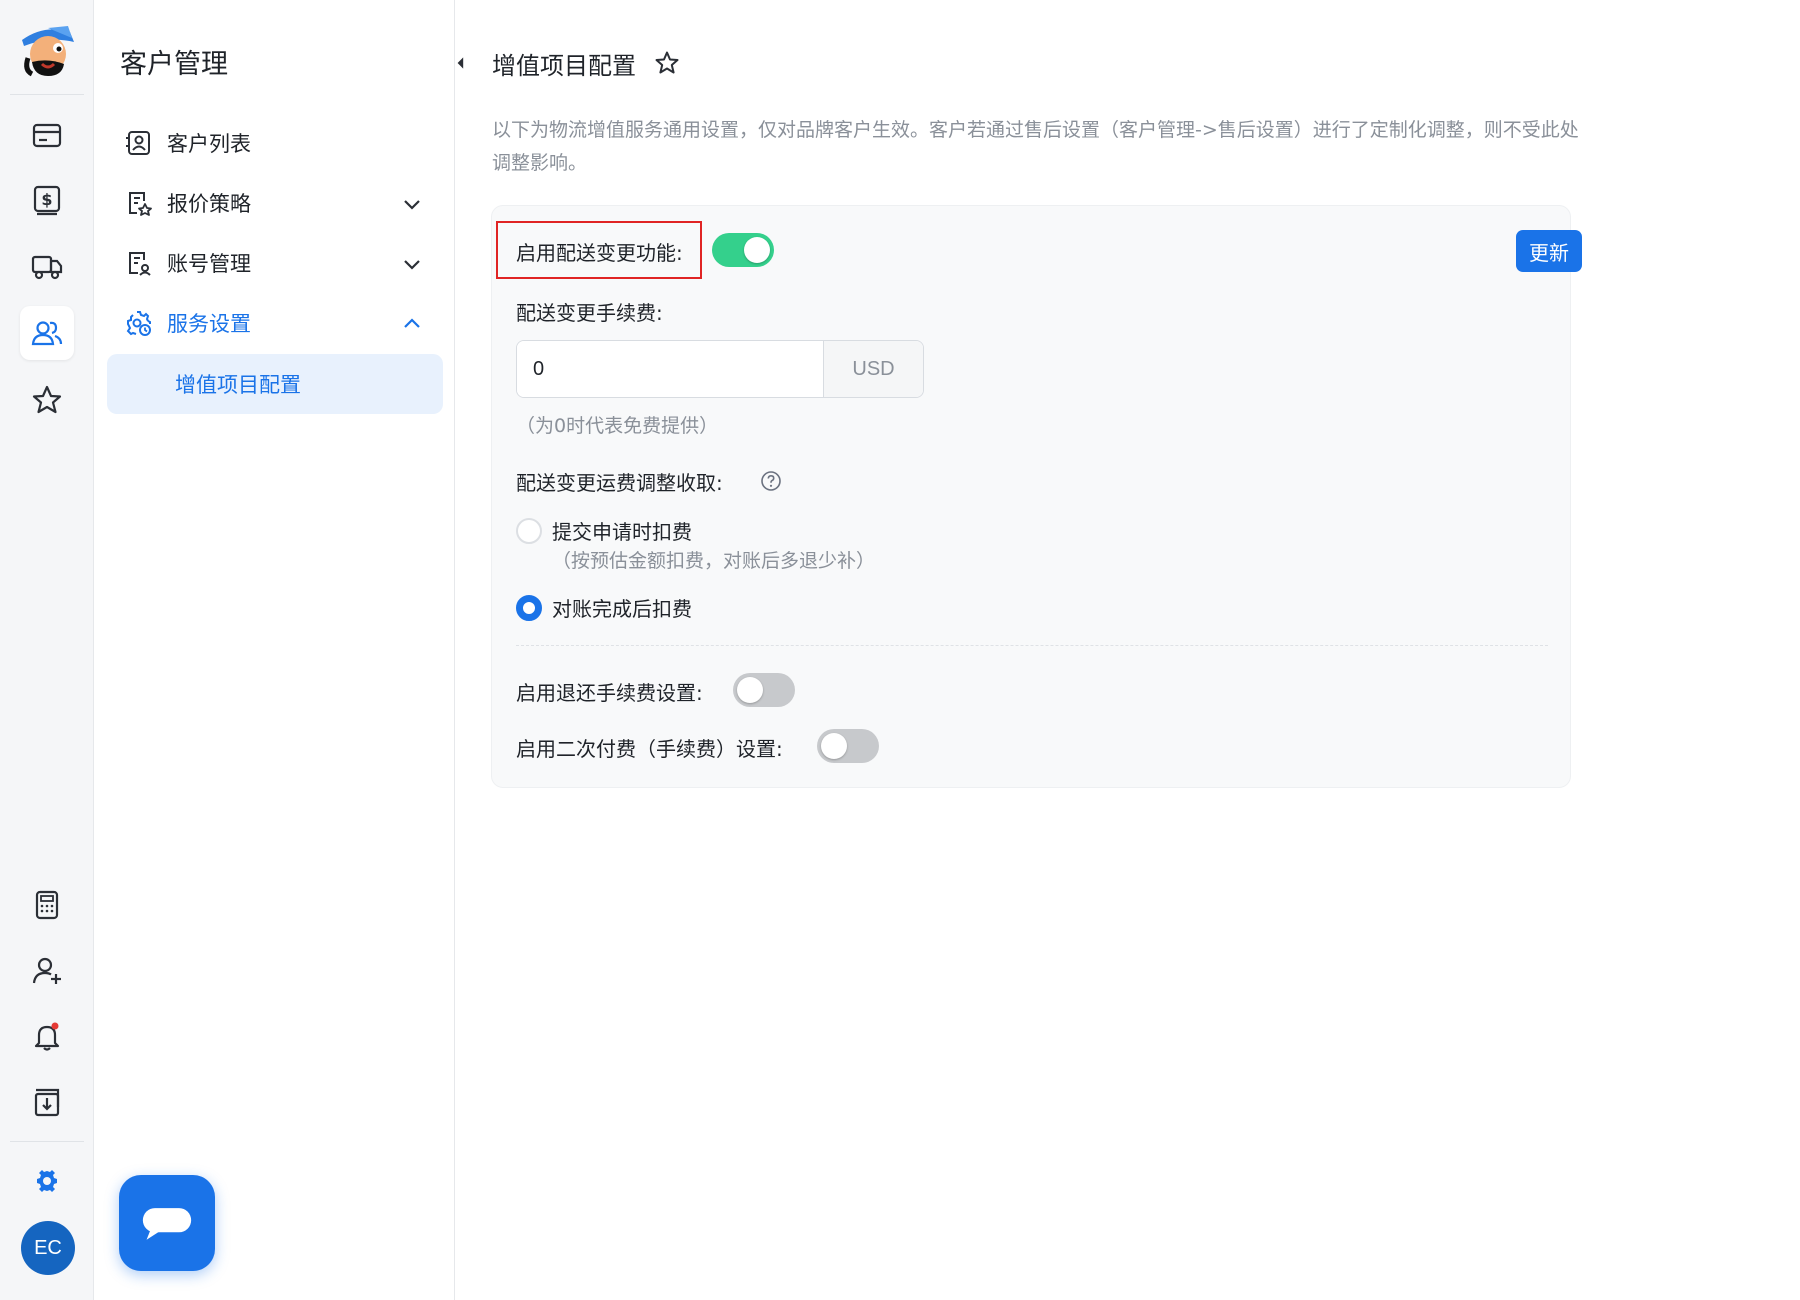 This screenshot has height=1300, width=1800. Describe the element at coordinates (275, 143) in the screenshot. I see `sidebar-item-customer-list: 客户列表` at that location.